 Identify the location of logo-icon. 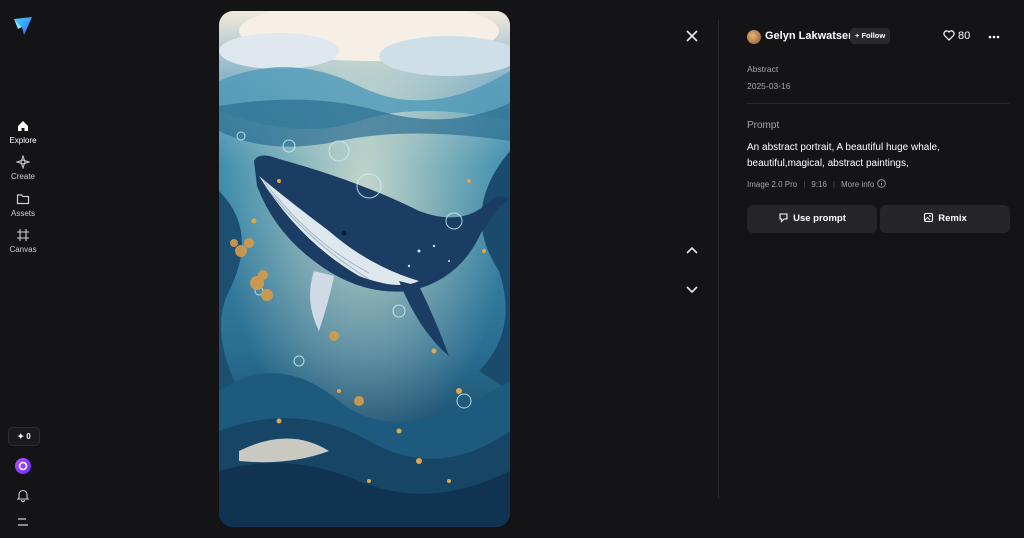
(23, 26).